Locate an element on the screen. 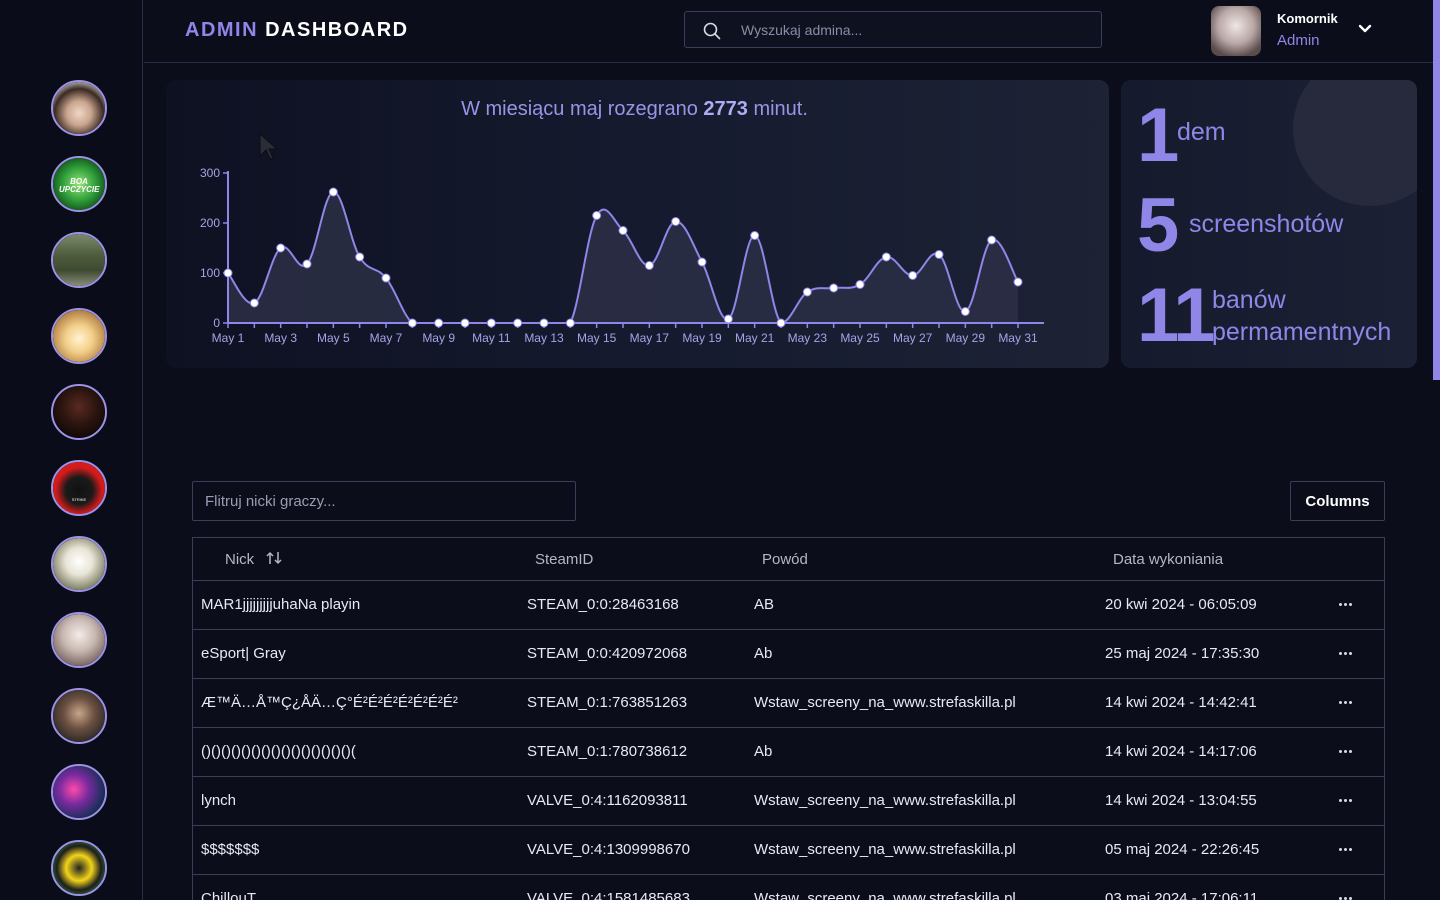  sort-icon is located at coordinates (274, 560).